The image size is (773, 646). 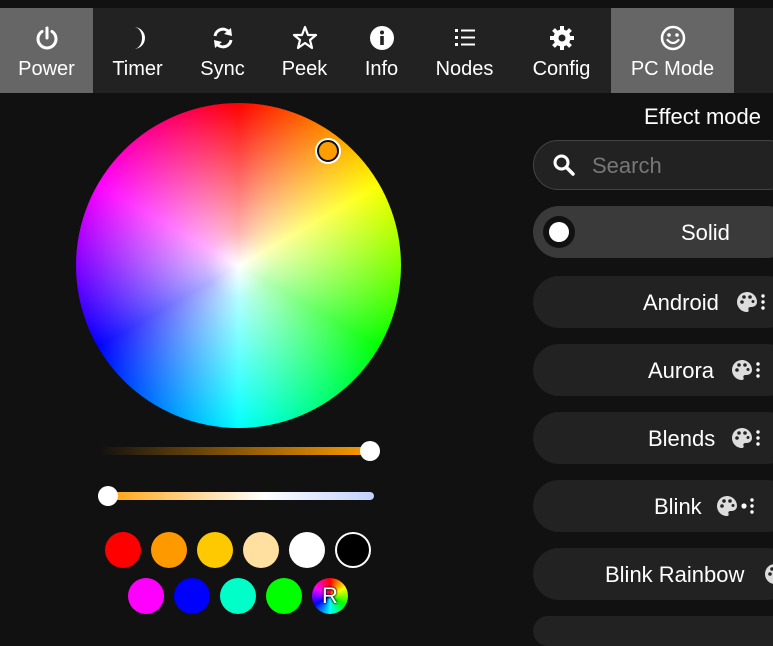 What do you see at coordinates (123, 550) in the screenshot?
I see `swatch-red` at bounding box center [123, 550].